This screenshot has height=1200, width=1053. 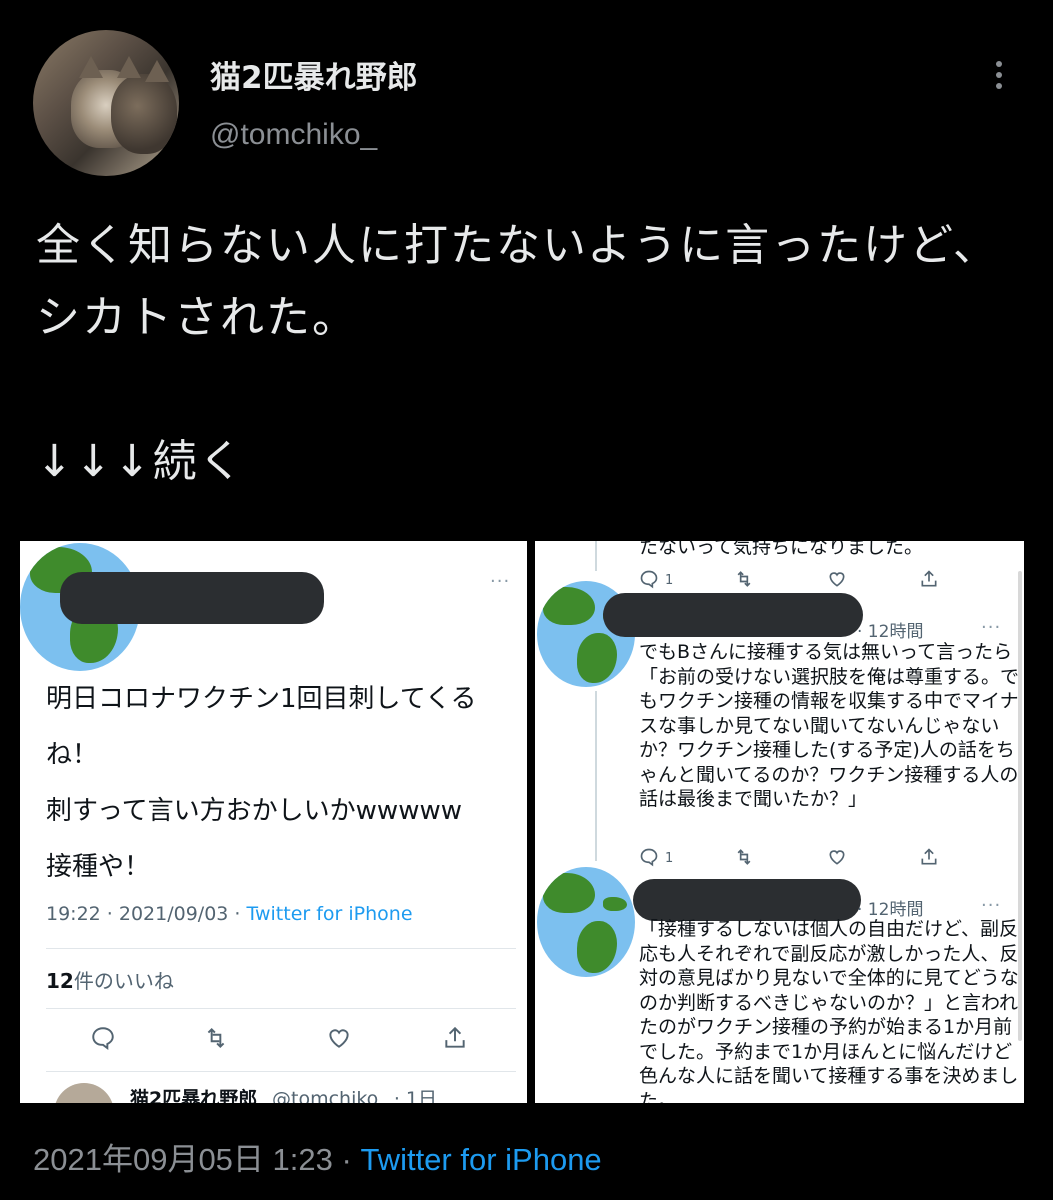 What do you see at coordinates (60, 981) in the screenshot?
I see `likes-count: 12` at bounding box center [60, 981].